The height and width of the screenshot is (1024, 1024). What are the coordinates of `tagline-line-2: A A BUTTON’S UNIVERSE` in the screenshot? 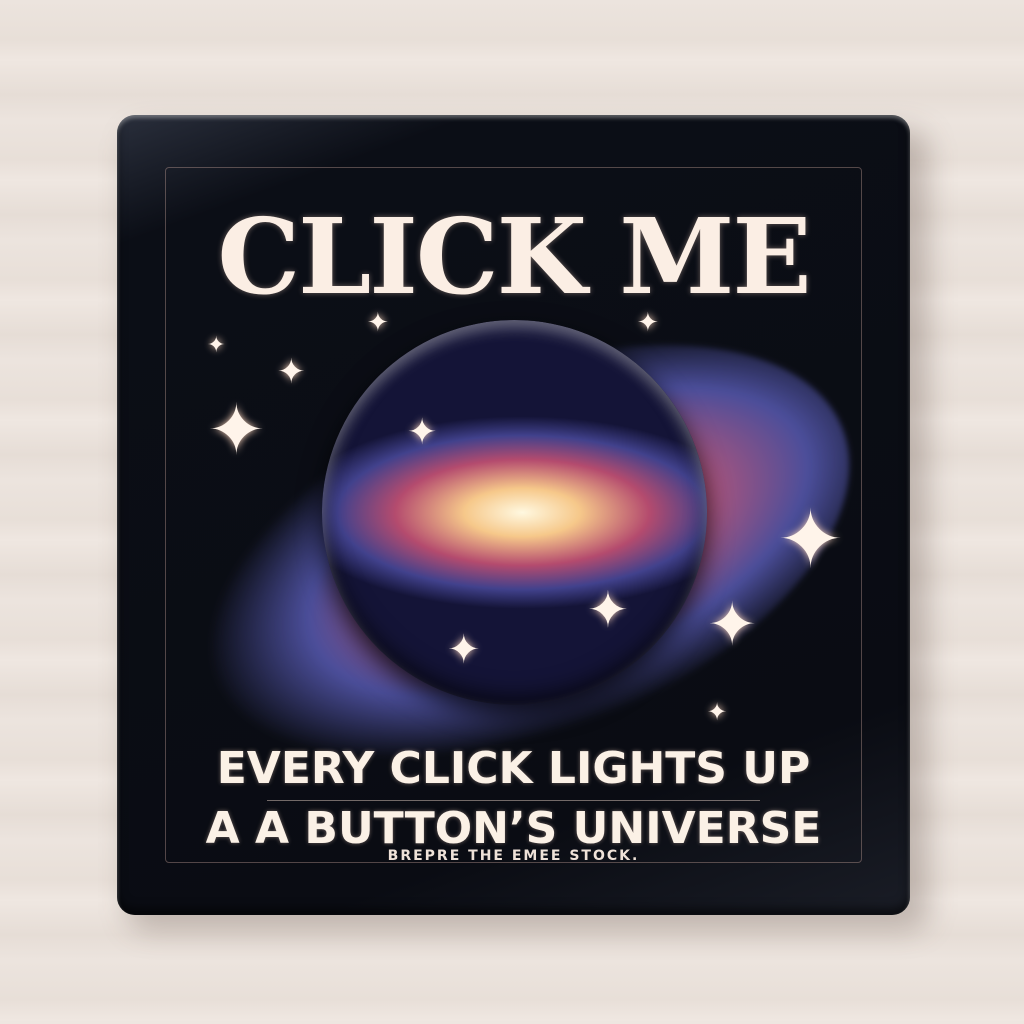 It's located at (513, 828).